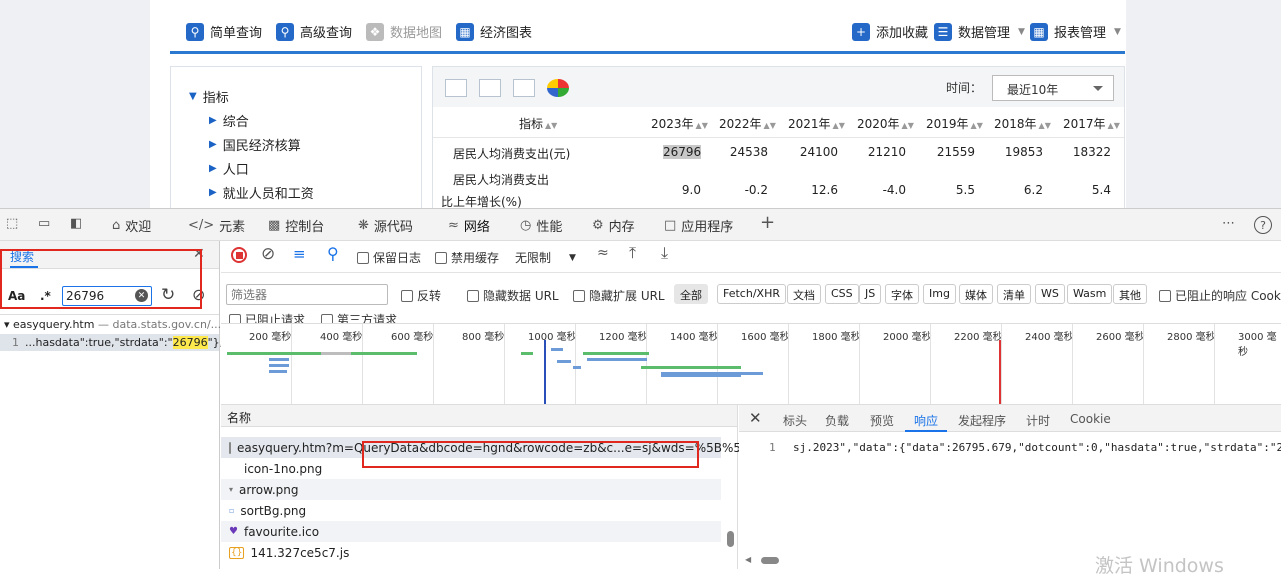  What do you see at coordinates (456, 88) in the screenshot?
I see `table-view-icon` at bounding box center [456, 88].